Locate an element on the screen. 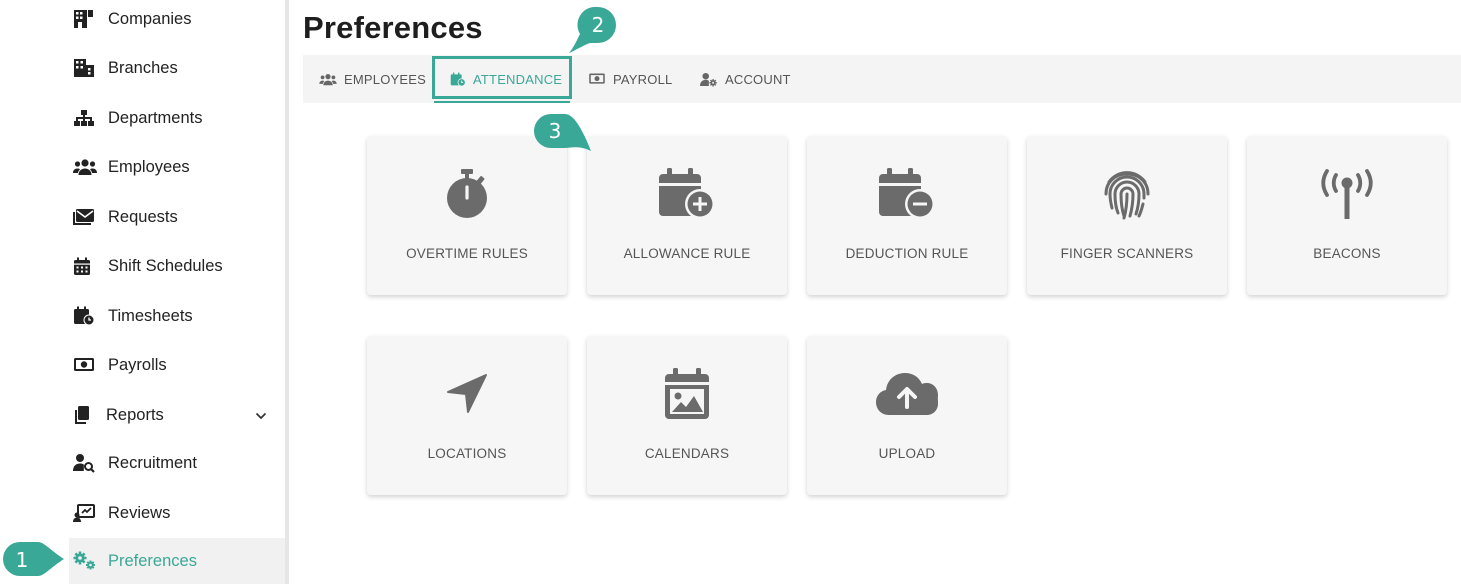 Image resolution: width=1461 pixels, height=584 pixels. sidebar-item-label: Timesheets is located at coordinates (150, 315).